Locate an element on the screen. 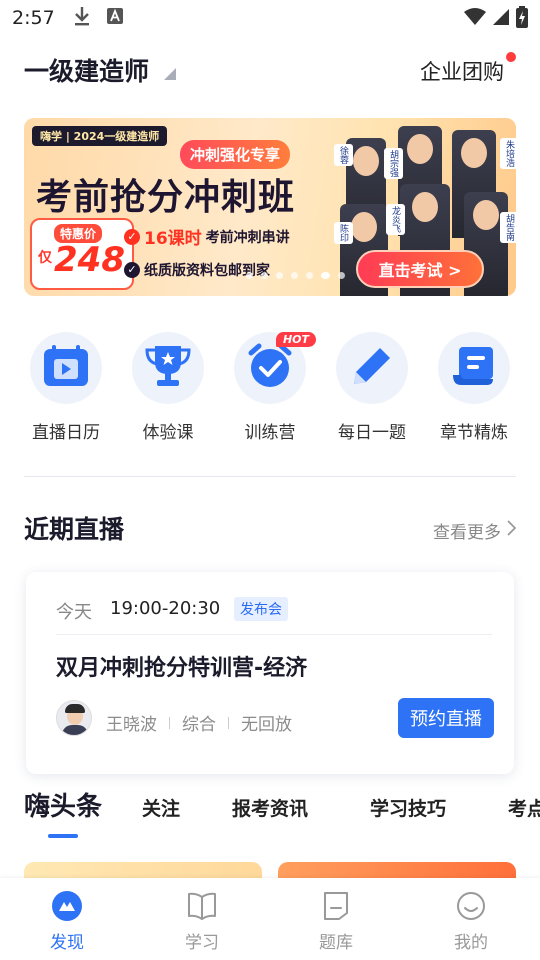 The height and width of the screenshot is (960, 540). tab-exam-news: 报考资讯 is located at coordinates (270, 807).